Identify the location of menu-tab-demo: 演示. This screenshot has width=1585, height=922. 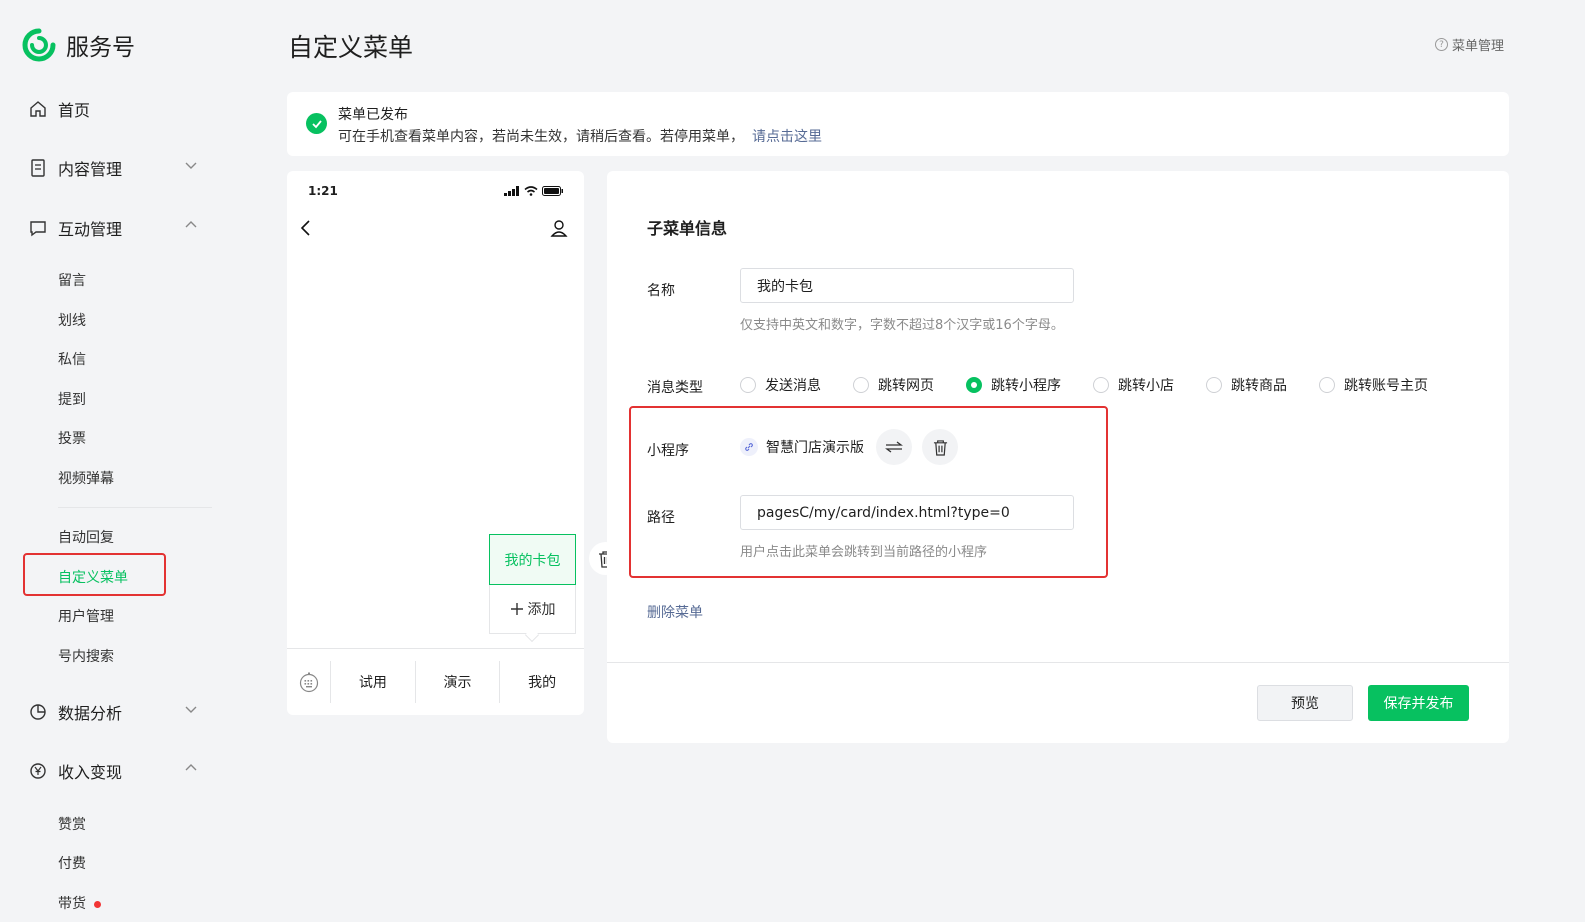
(458, 682).